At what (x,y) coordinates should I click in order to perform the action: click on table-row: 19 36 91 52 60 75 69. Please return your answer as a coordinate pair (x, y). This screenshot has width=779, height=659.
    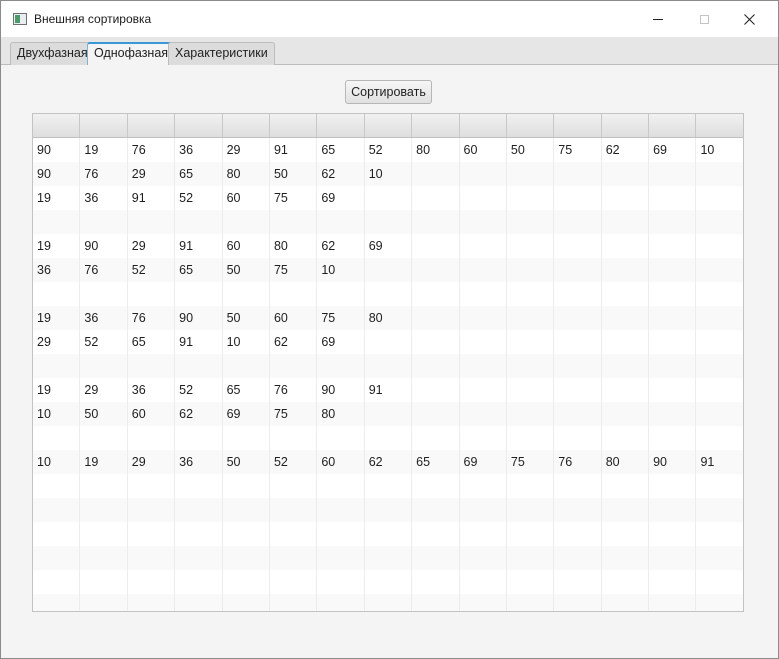
    Looking at the image, I should click on (388, 198).